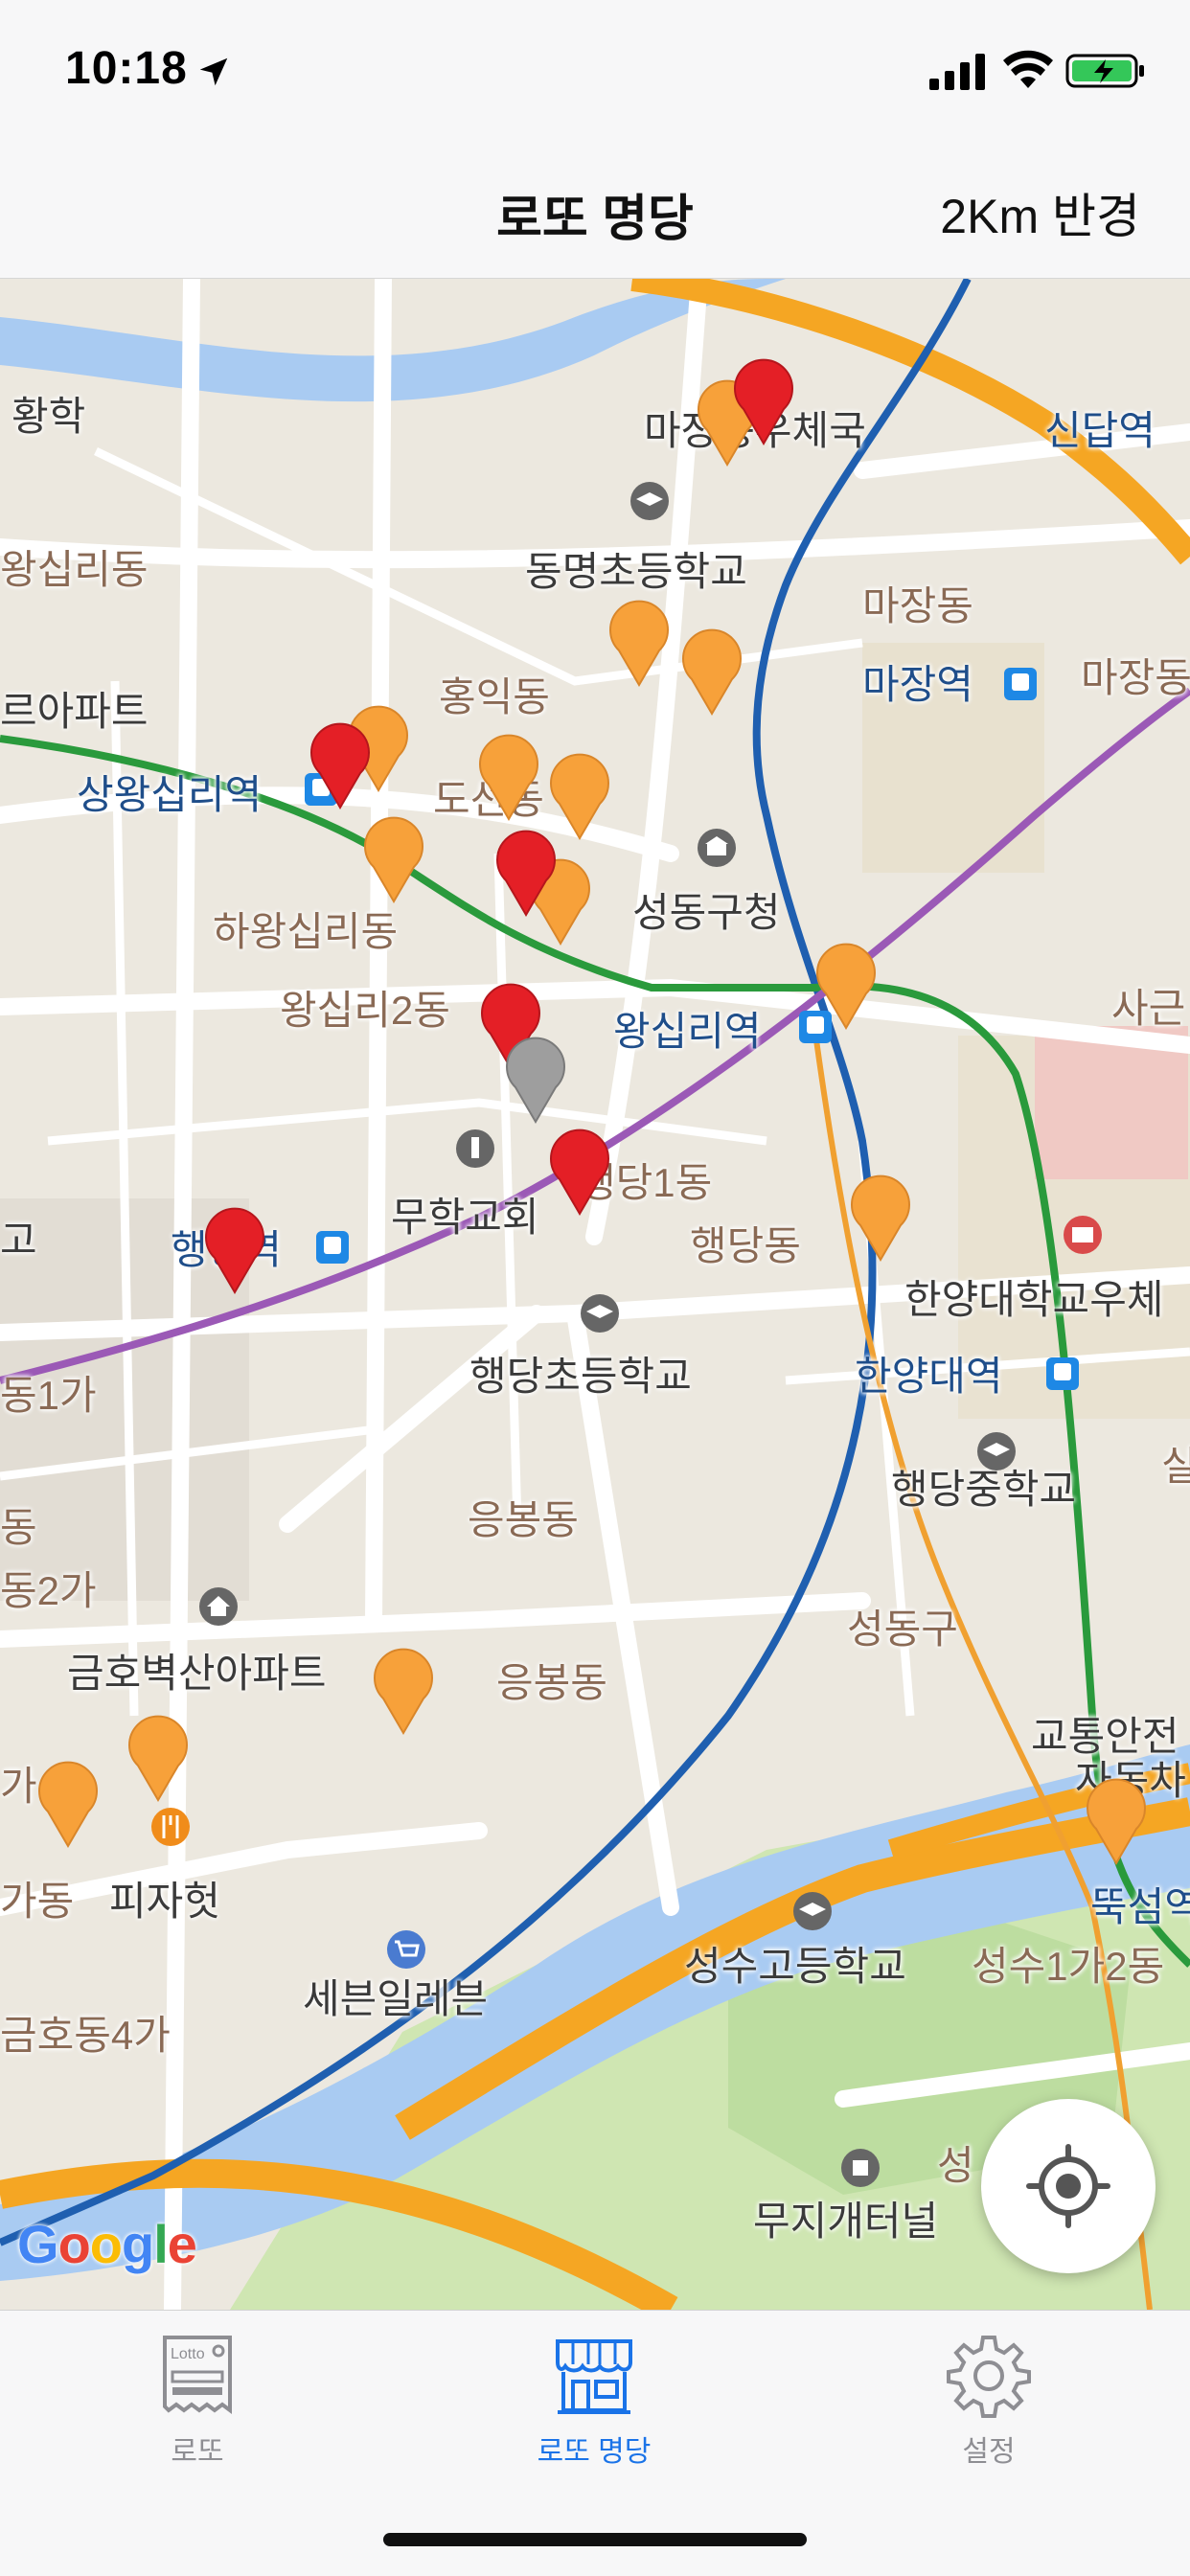  What do you see at coordinates (214, 71) in the screenshot?
I see `location-arrow-icon` at bounding box center [214, 71].